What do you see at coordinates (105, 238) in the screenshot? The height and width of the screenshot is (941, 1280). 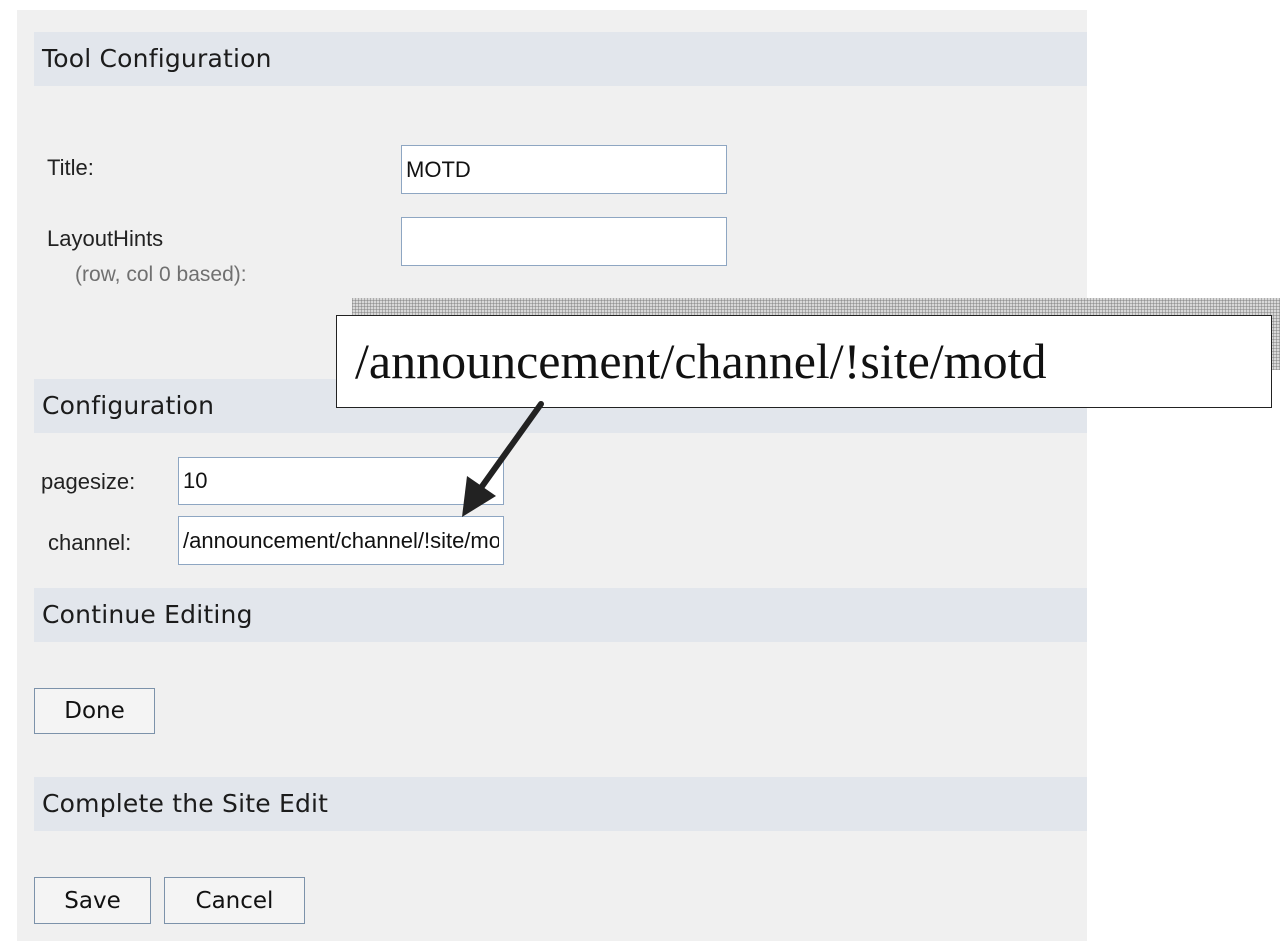 I see `layout-hints-label: LayoutHints` at bounding box center [105, 238].